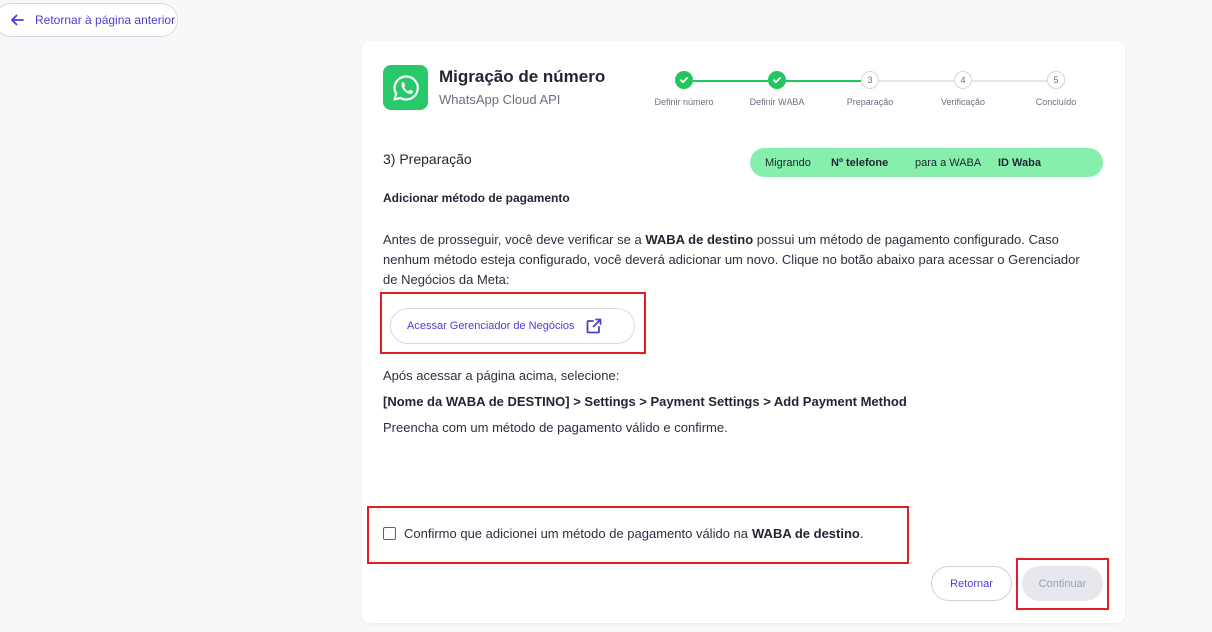 The image size is (1212, 632). I want to click on migration-banner: Migrando Nº telefone para a WABA ID Waba, so click(926, 162).